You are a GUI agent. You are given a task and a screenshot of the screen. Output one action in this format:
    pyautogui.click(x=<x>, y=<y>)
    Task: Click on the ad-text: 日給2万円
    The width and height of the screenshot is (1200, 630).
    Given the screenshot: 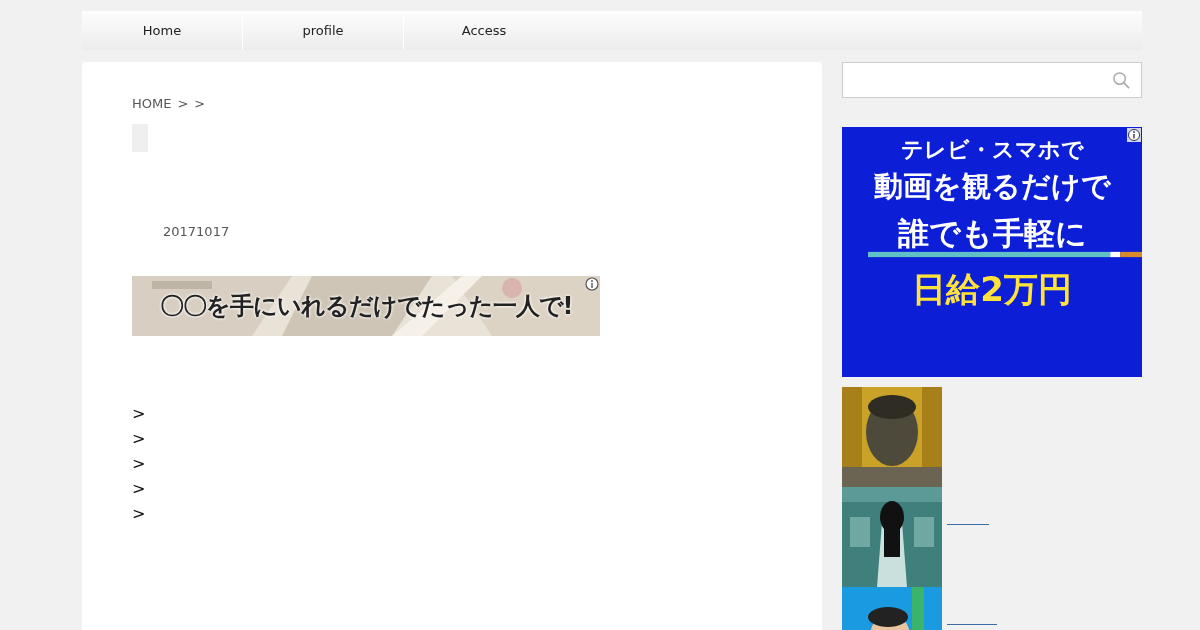 What is the action you would take?
    pyautogui.click(x=992, y=289)
    